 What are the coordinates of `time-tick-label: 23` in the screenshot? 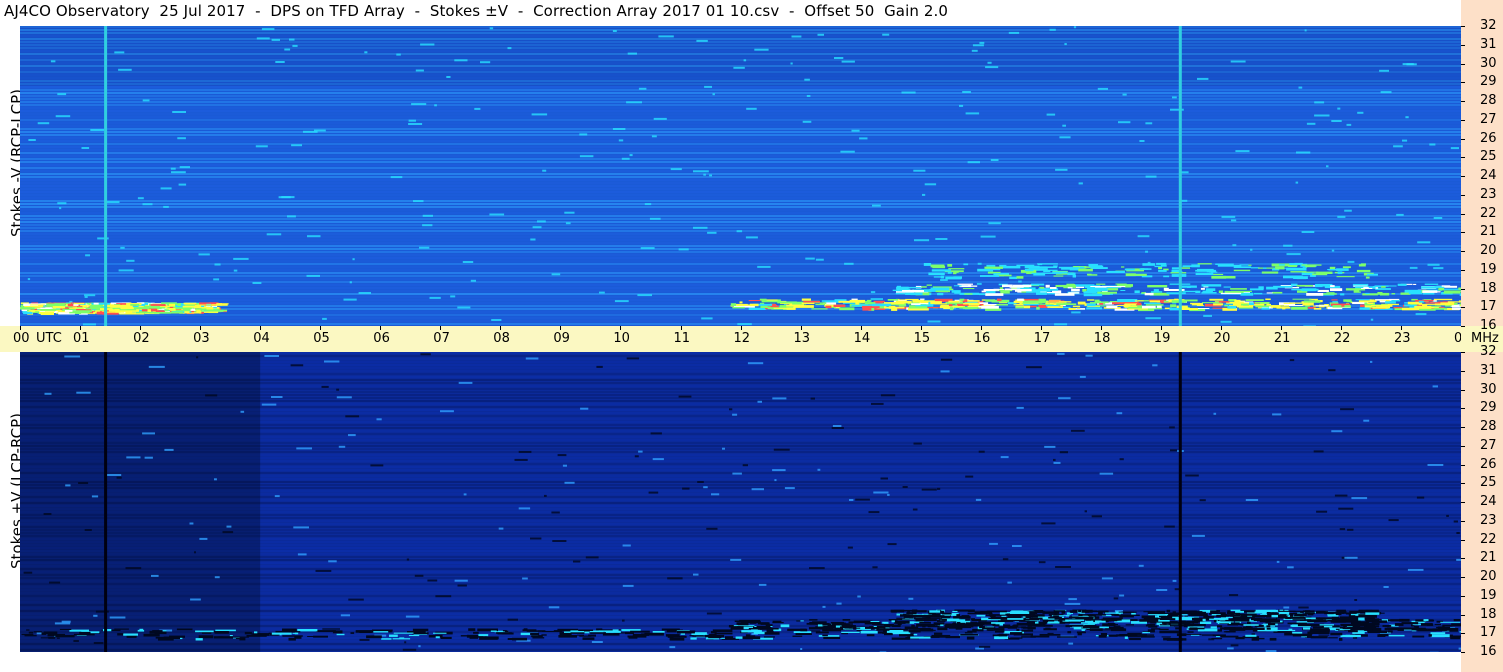 It's located at (1402, 338).